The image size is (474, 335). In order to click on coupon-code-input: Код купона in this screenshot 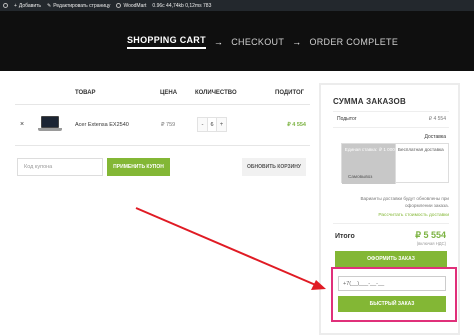, I will do `click(60, 167)`.